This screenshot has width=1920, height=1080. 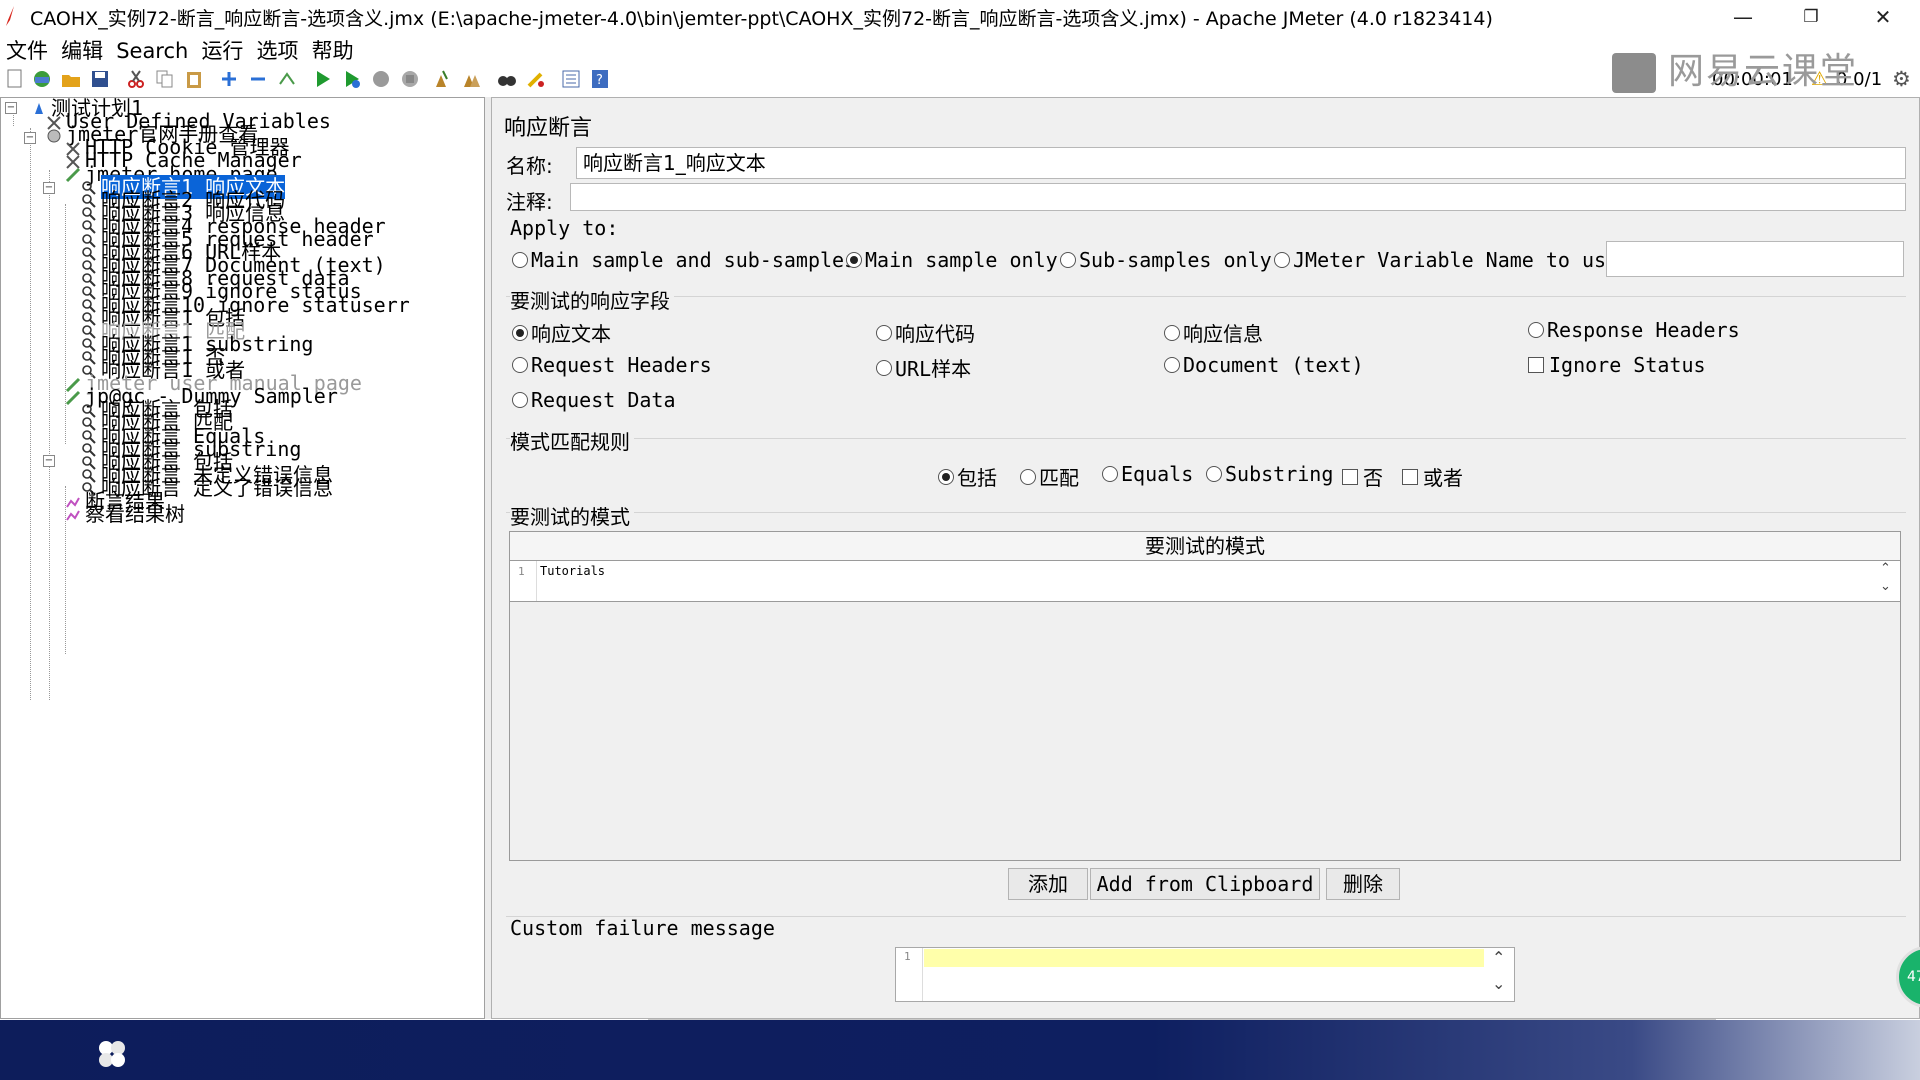 I want to click on rule-matches-radio: 匹配, so click(x=1049, y=476).